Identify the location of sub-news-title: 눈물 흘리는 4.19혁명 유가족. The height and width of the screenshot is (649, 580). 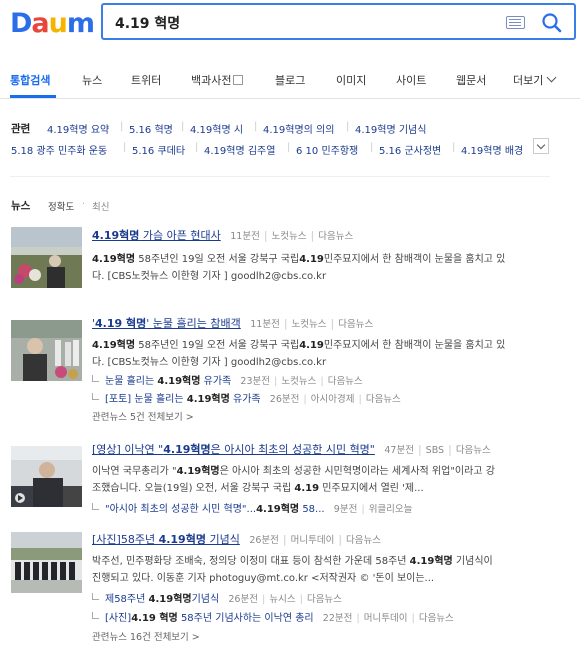
(168, 381).